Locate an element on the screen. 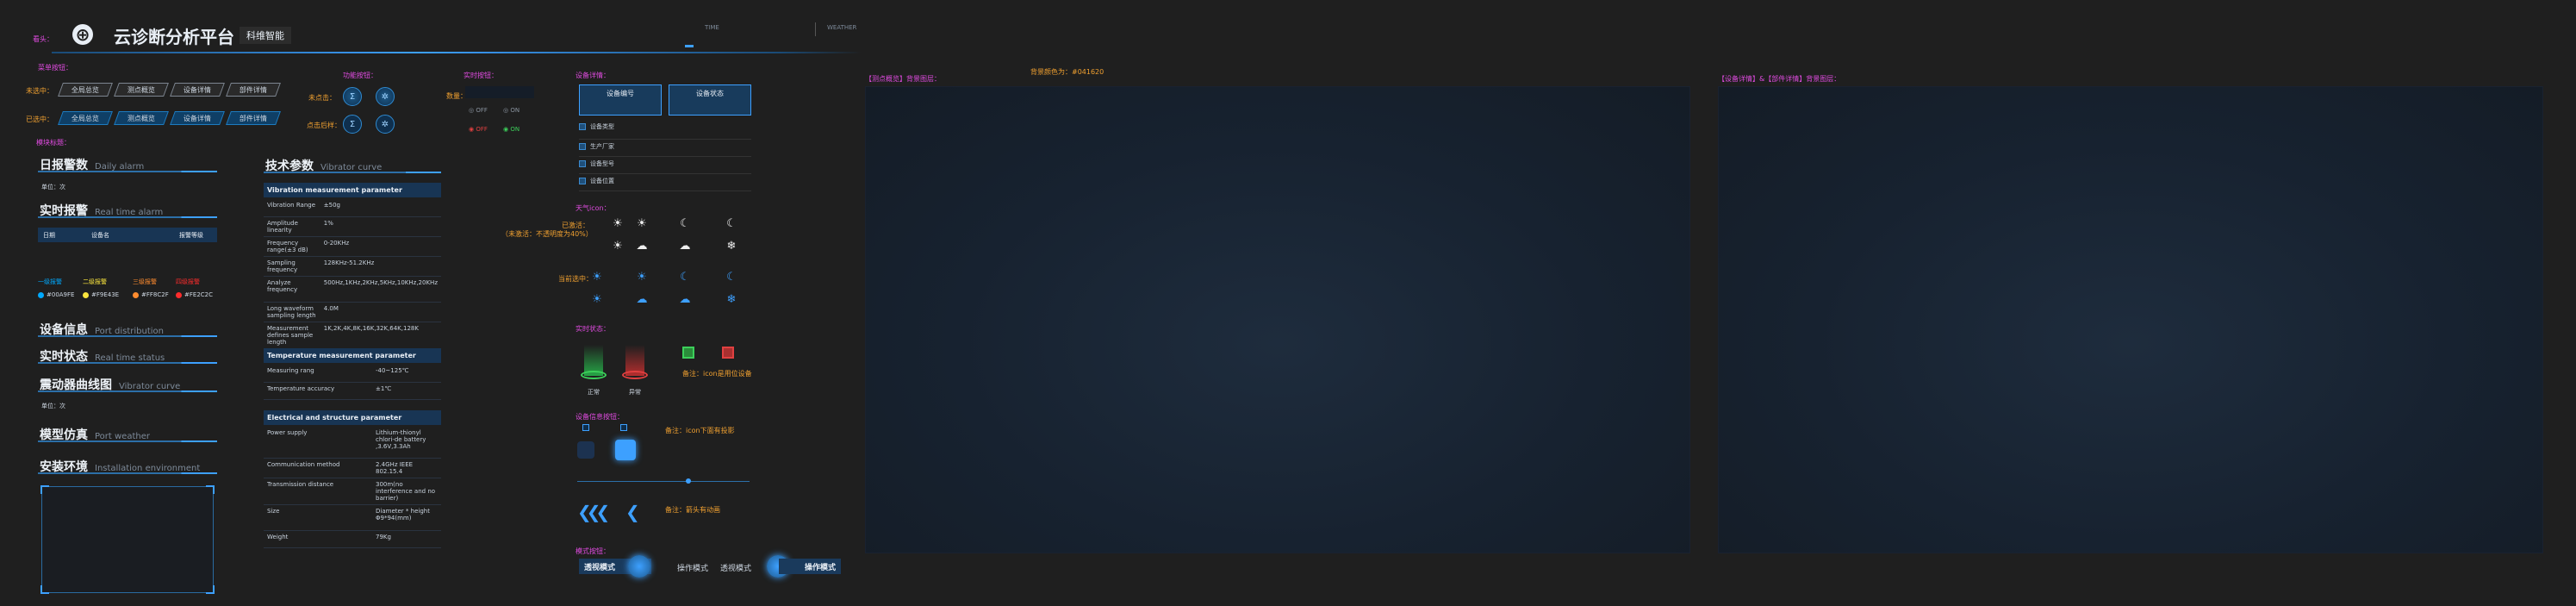 The width and height of the screenshot is (2576, 606). tab-overview-selected: 全局总览 is located at coordinates (85, 118).